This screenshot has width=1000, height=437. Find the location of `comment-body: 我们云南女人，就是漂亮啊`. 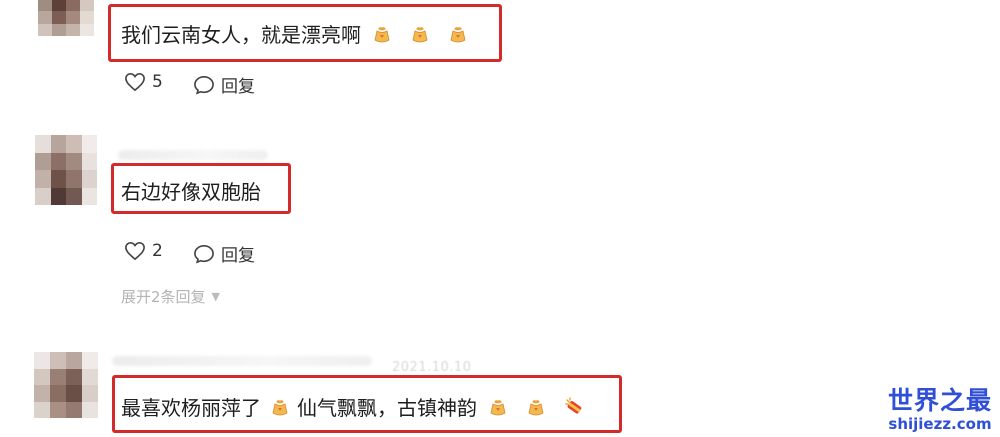

comment-body: 我们云南女人，就是漂亮啊 is located at coordinates (241, 35).